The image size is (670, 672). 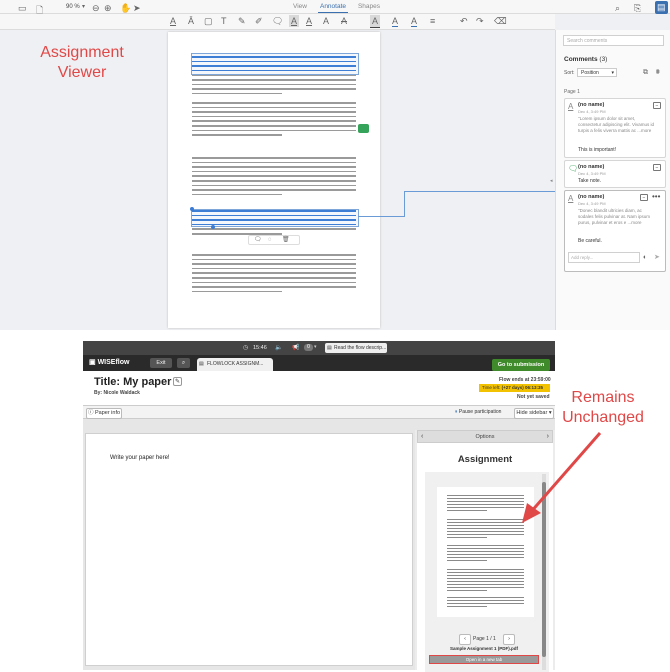 I want to click on tab-shapes: Shapes, so click(x=369, y=7).